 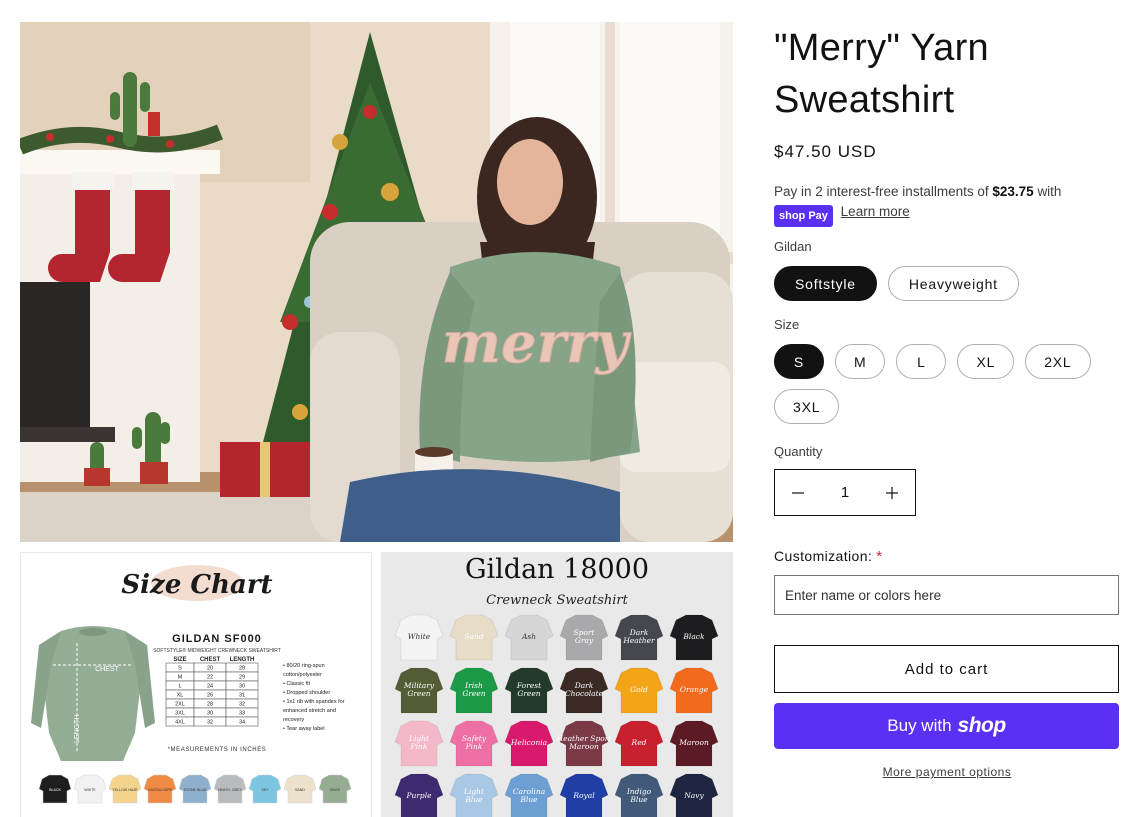 I want to click on installments-prefix: Pay in 2 interest-free installments of, so click(x=881, y=191).